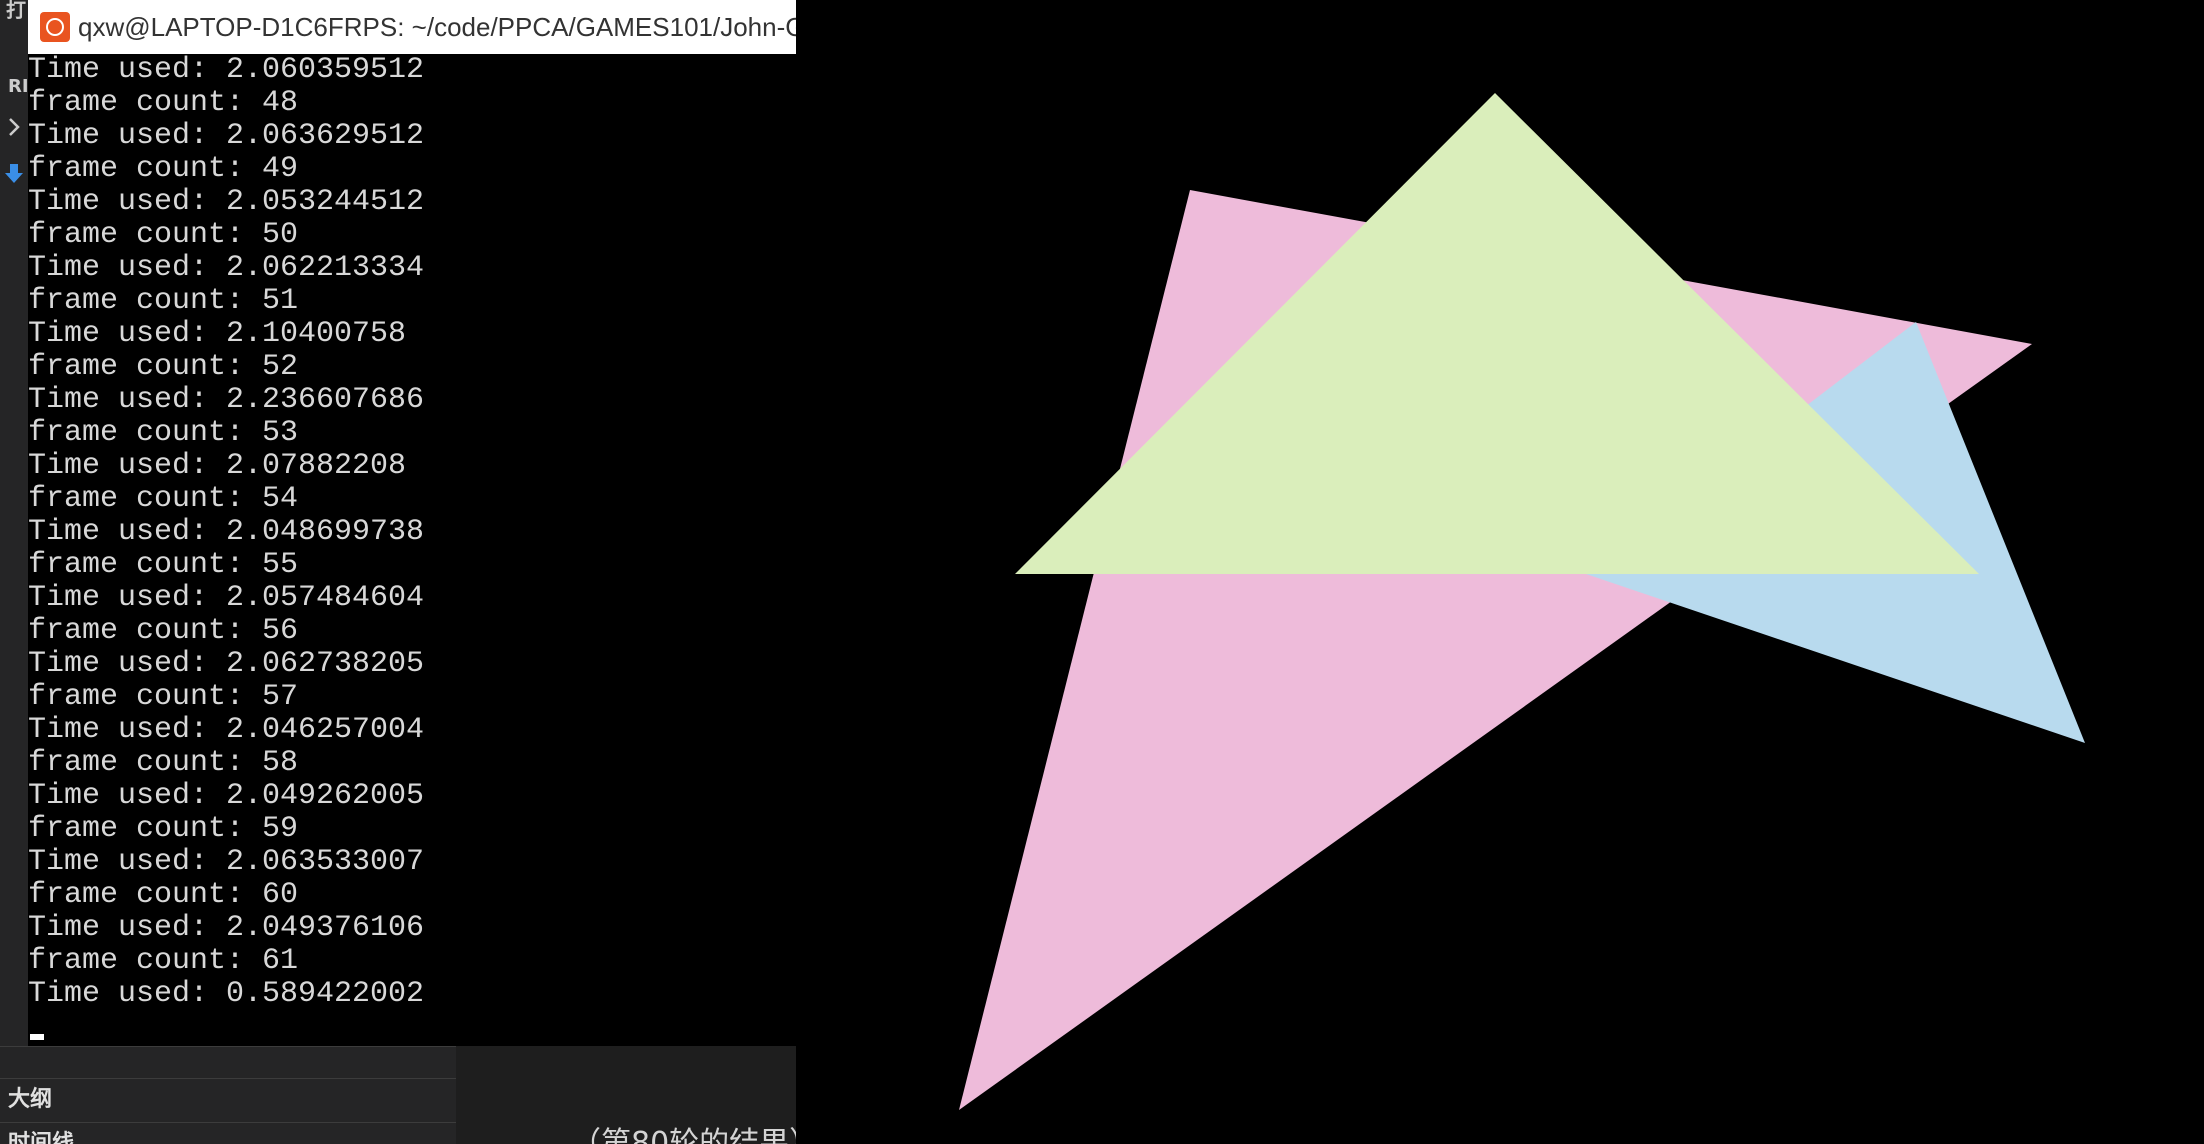 The height and width of the screenshot is (1144, 2204). Describe the element at coordinates (226, 598) in the screenshot. I see `terminal-line: Time used: 2.057484604` at that location.